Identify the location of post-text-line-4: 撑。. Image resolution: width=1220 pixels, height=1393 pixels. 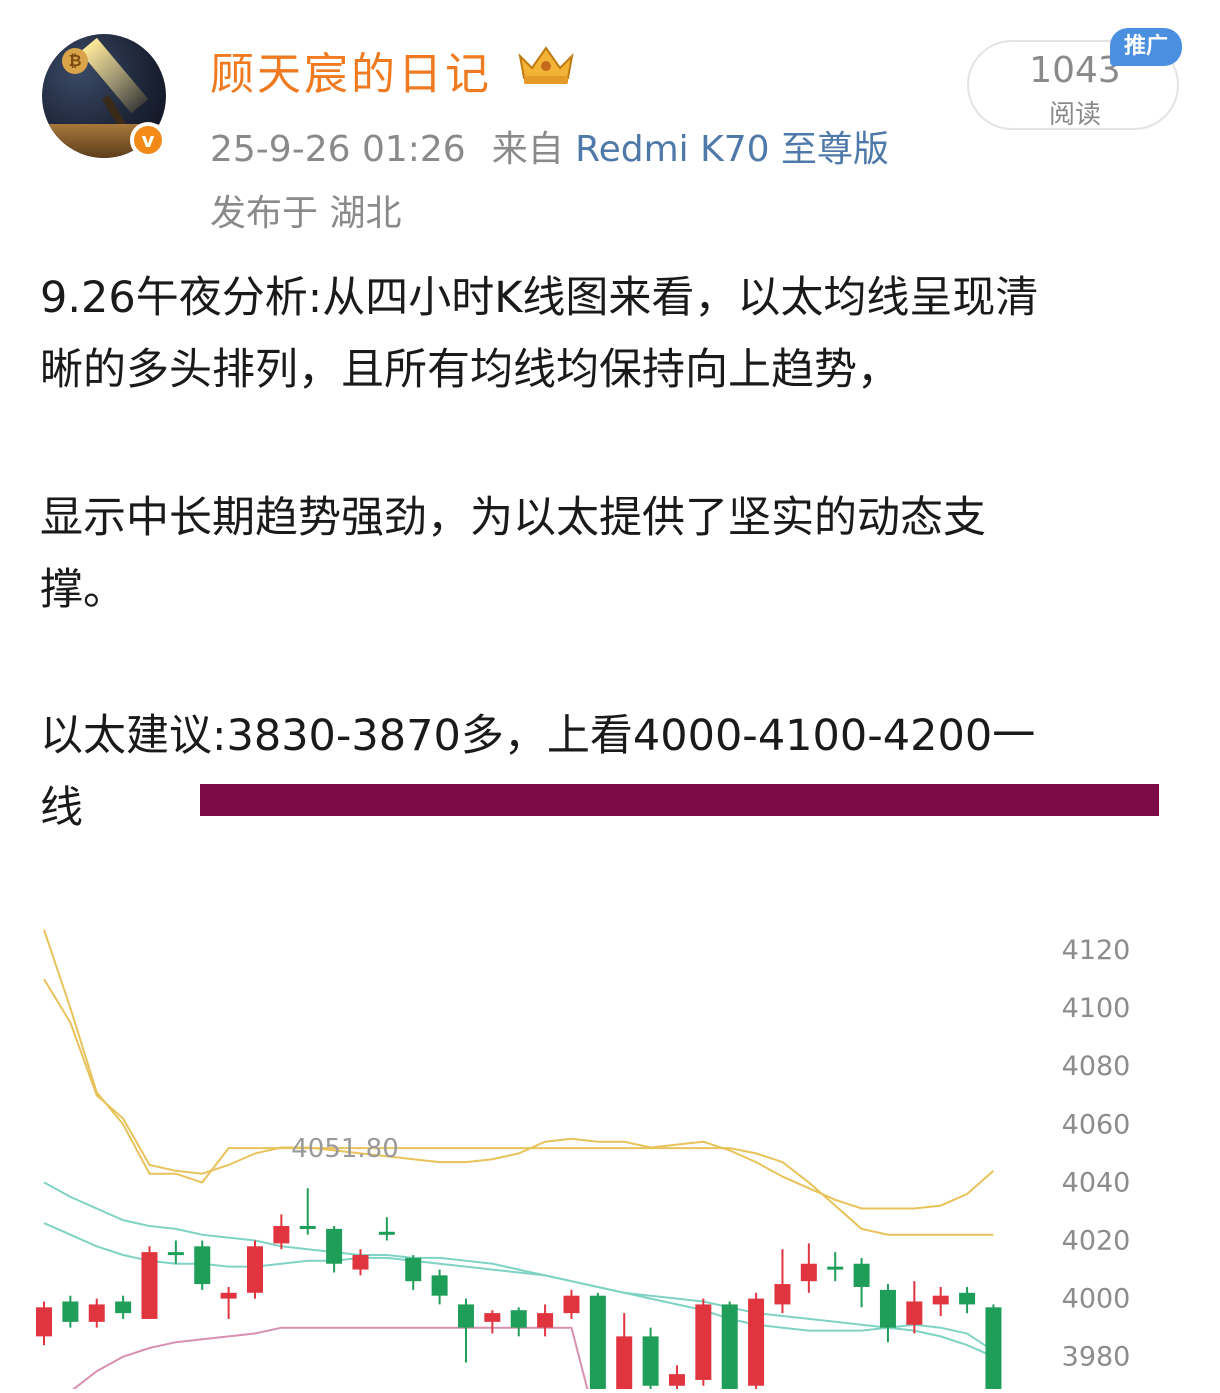
(83, 590).